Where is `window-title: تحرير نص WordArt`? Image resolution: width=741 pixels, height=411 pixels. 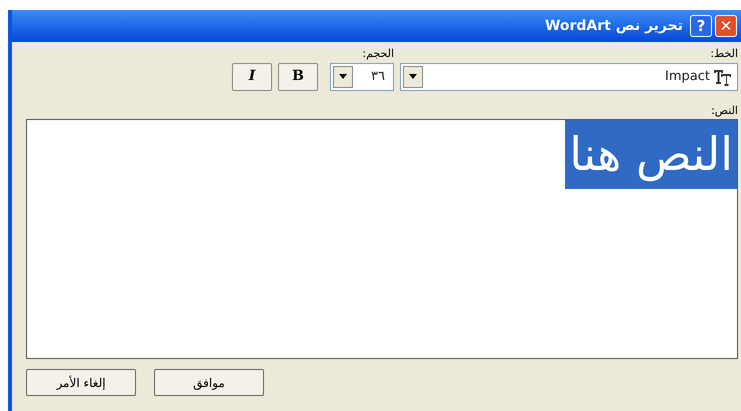
window-title: تحرير نص WordArt is located at coordinates (613, 26).